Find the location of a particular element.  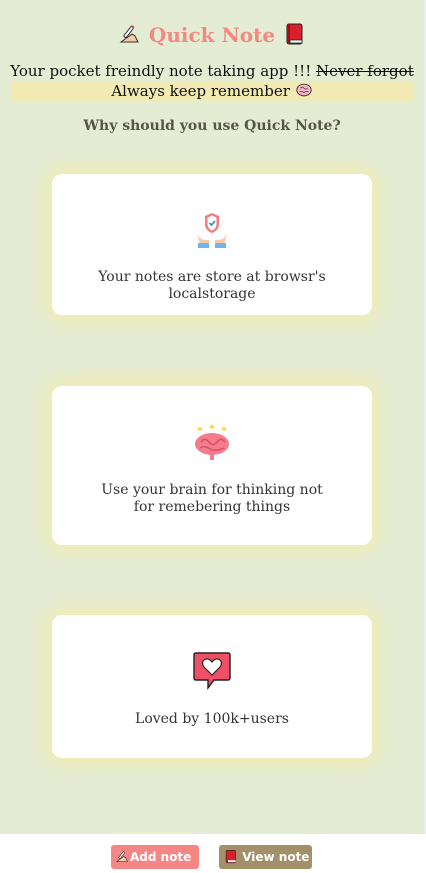

add-note-button: Add note is located at coordinates (155, 857).